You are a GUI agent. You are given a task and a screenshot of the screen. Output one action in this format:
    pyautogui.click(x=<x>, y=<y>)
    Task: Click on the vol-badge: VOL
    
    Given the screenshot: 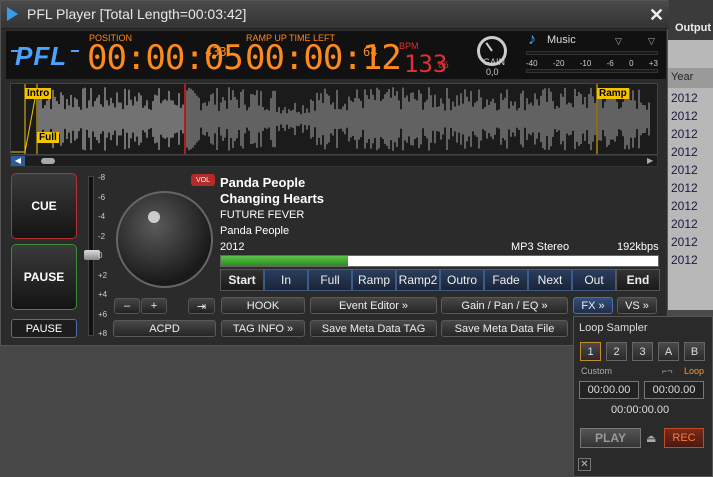 What is the action you would take?
    pyautogui.click(x=203, y=180)
    